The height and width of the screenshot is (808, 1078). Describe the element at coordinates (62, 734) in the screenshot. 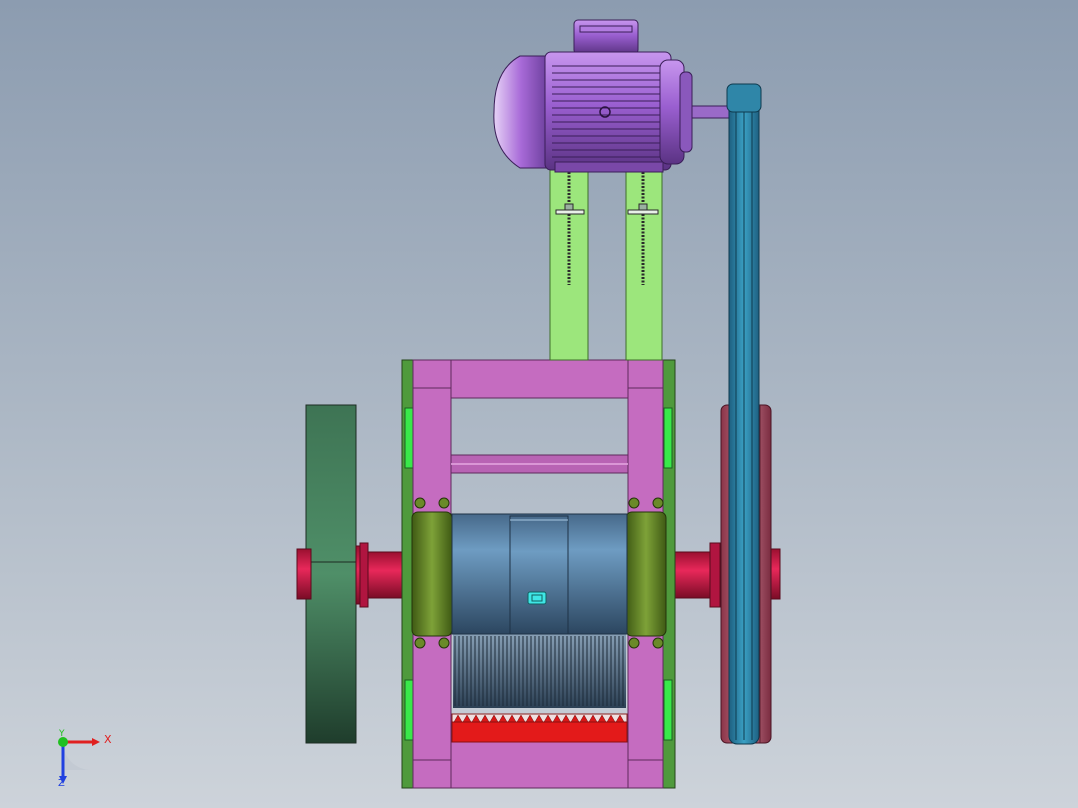

I see `y-axis-label: Y` at that location.